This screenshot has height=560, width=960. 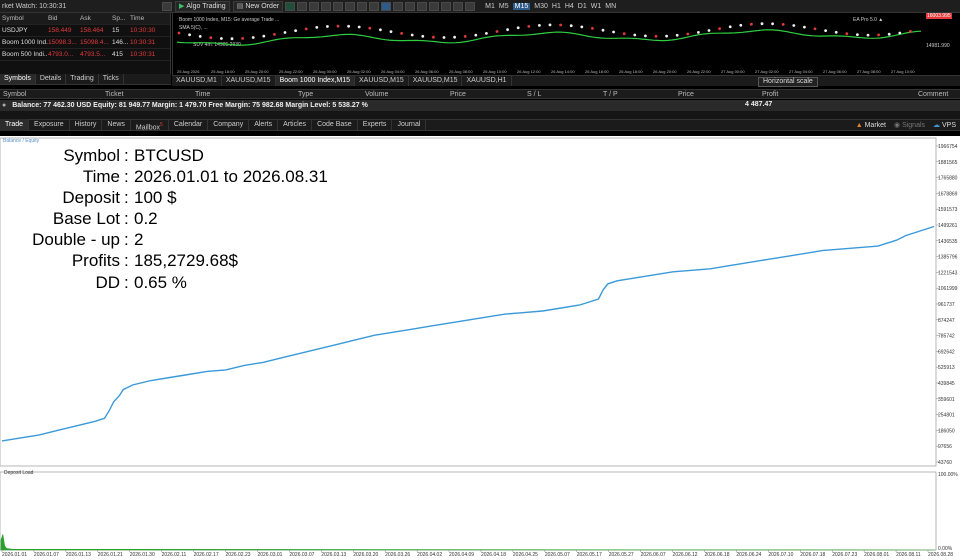 What do you see at coordinates (541, 6) in the screenshot?
I see `timeframe-m30: M30` at bounding box center [541, 6].